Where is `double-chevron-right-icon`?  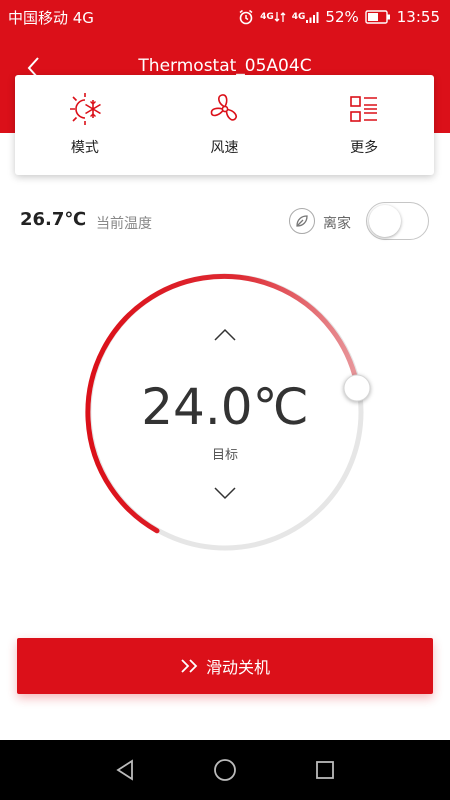 double-chevron-right-icon is located at coordinates (189, 666).